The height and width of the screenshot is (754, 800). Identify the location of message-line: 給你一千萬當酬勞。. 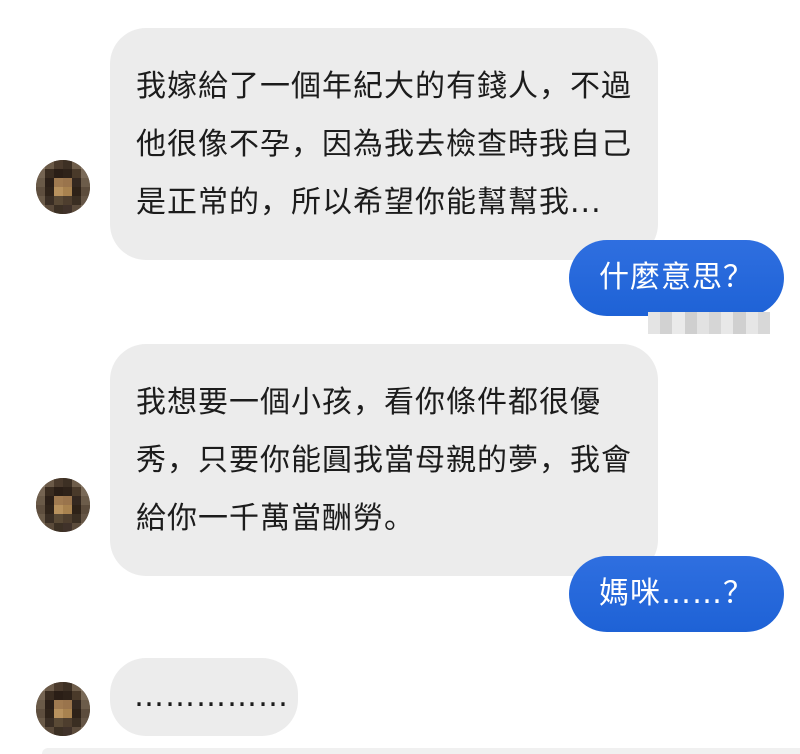
(275, 518).